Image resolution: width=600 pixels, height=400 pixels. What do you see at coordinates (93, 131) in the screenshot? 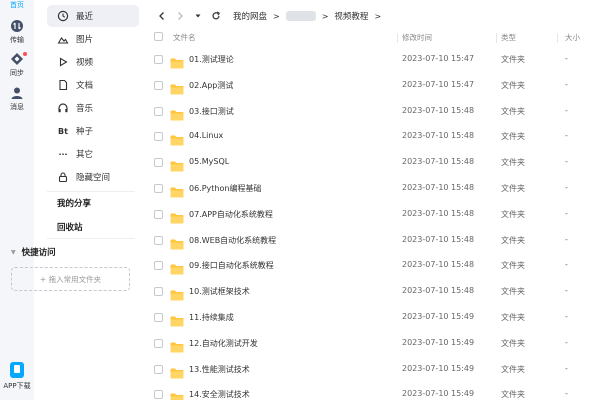
I see `sidebar-item-torrents: Bt 种子` at bounding box center [93, 131].